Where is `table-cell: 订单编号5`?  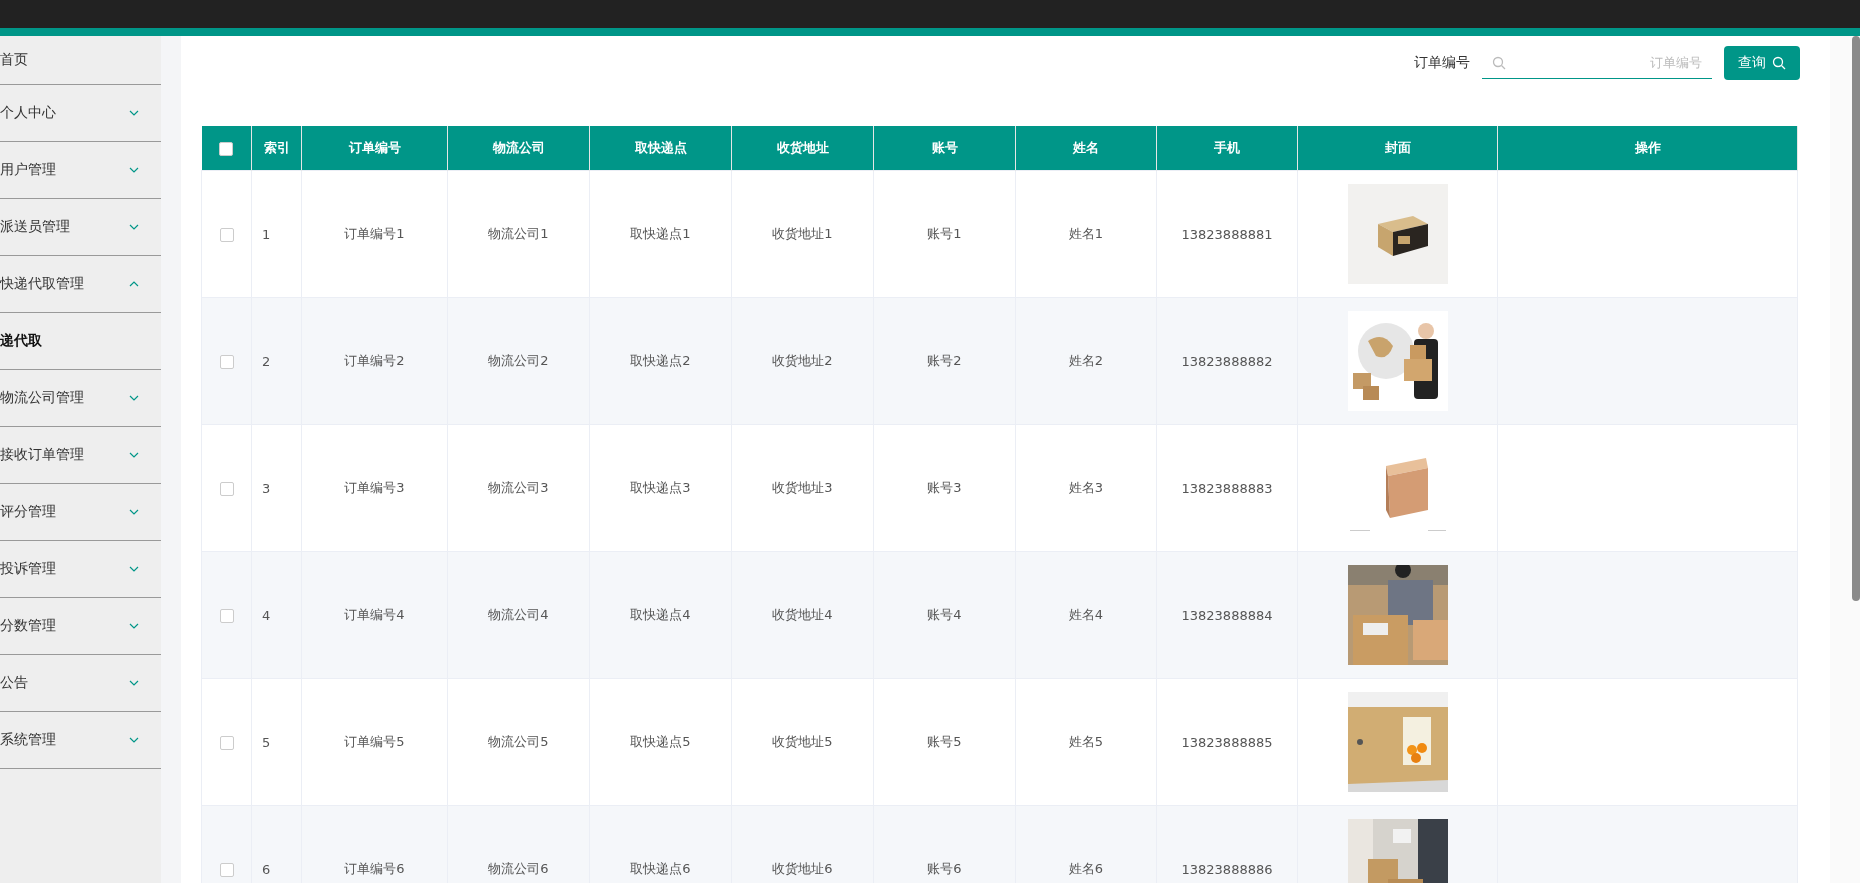 table-cell: 订单编号5 is located at coordinates (374, 742).